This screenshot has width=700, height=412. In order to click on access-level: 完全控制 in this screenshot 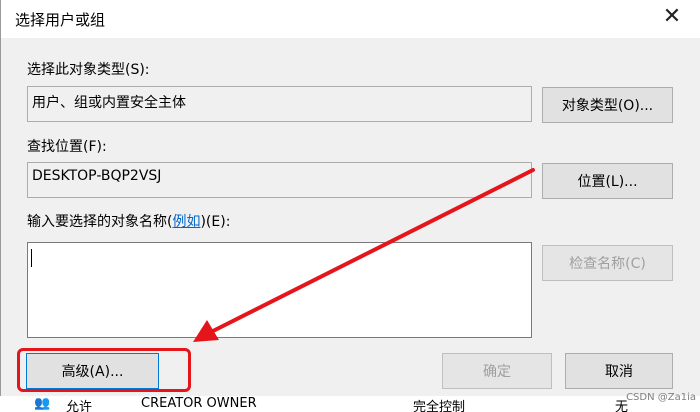, I will do `click(439, 406)`.